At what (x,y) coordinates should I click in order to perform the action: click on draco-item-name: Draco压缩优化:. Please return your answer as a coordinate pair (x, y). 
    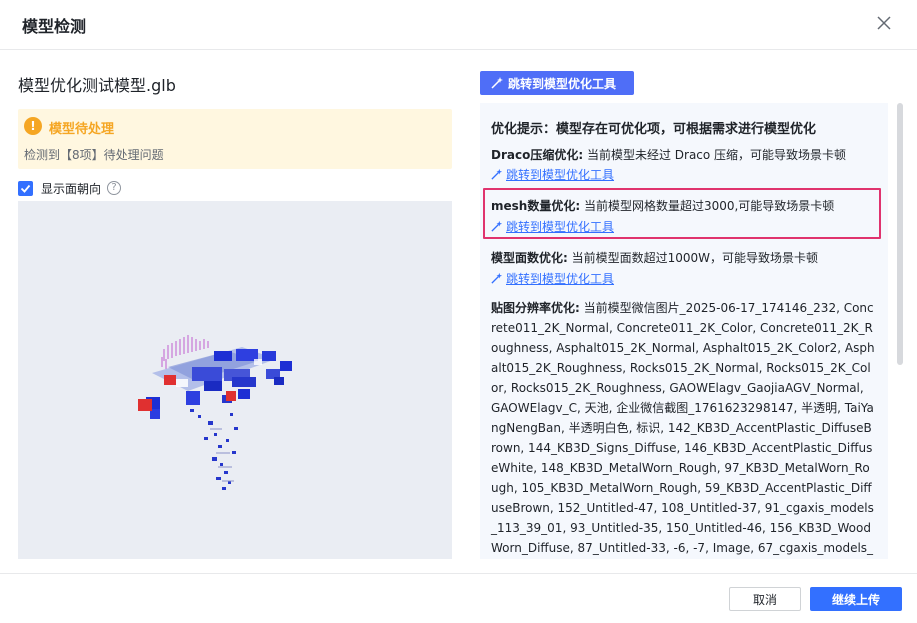
    Looking at the image, I should click on (537, 155).